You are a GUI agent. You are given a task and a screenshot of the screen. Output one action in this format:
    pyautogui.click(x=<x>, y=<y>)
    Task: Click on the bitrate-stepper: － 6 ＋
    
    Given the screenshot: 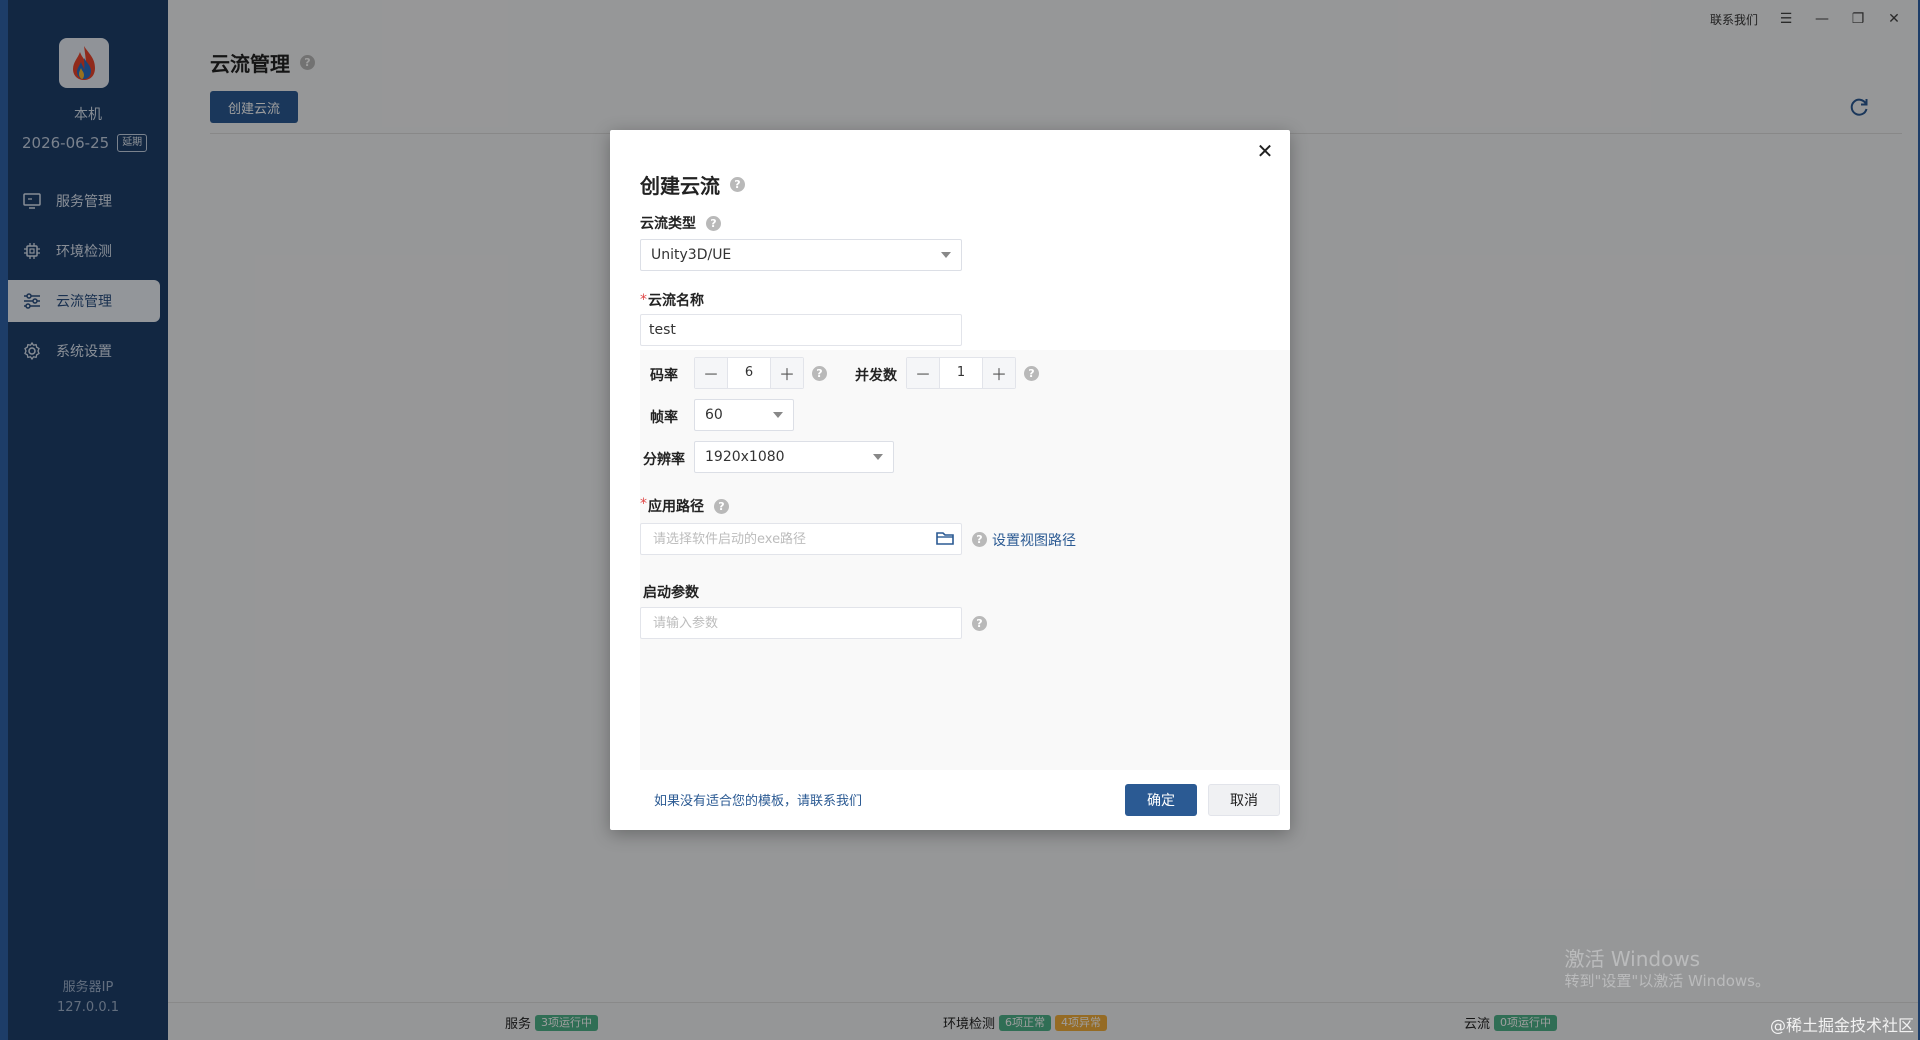 What is the action you would take?
    pyautogui.click(x=749, y=373)
    